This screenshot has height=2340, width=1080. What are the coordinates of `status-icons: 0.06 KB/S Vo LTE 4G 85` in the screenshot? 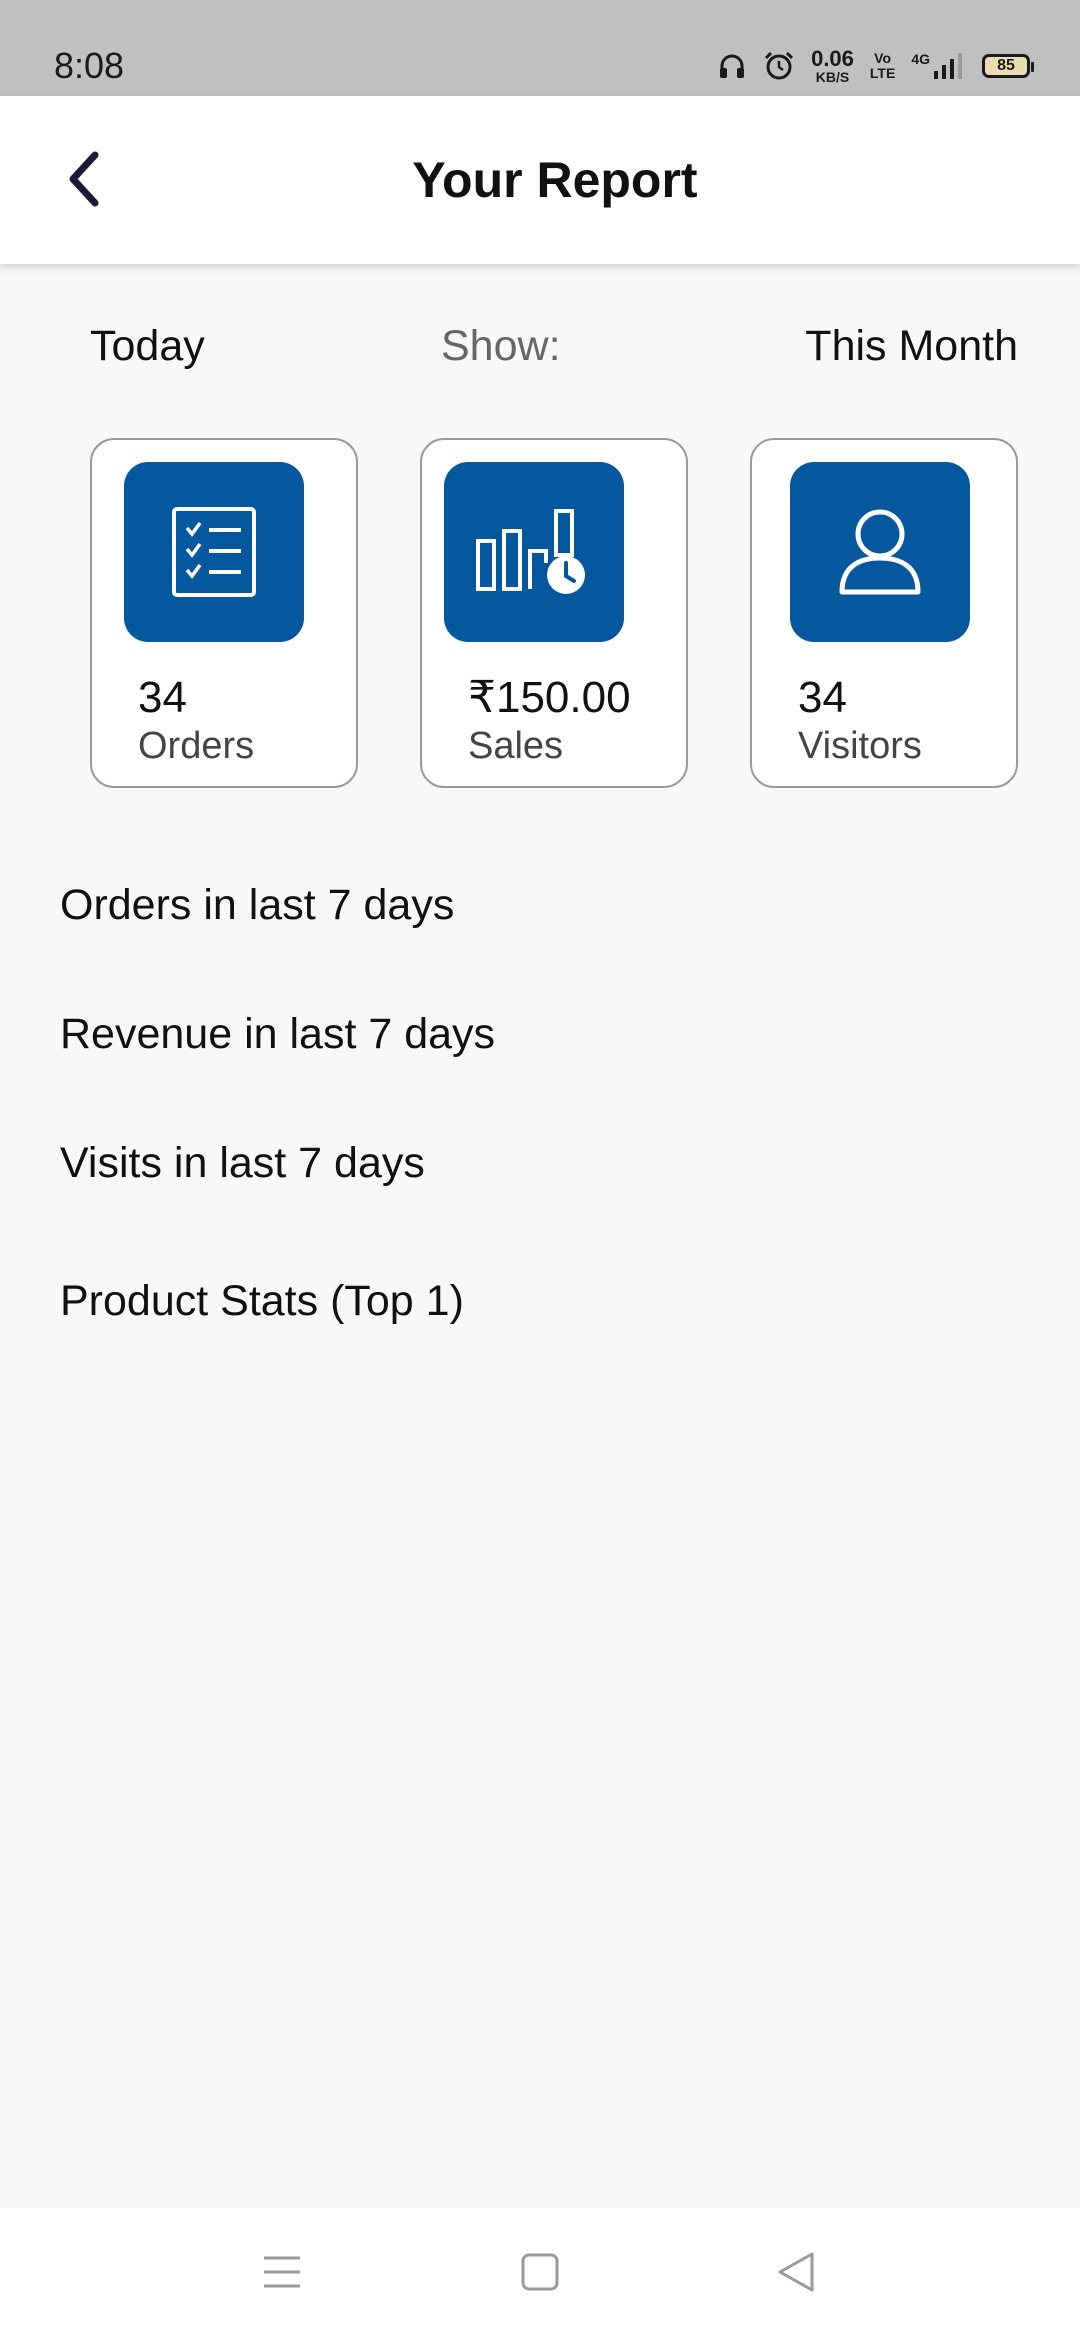 It's located at (875, 66).